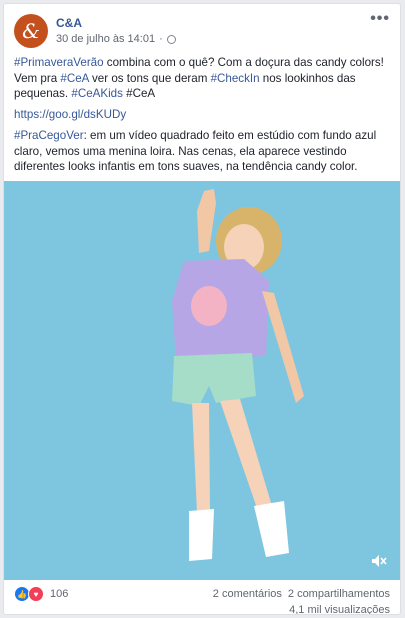 Image resolution: width=405 pixels, height=618 pixels. I want to click on post-meta: 30 de julho às 14:01 ·, so click(116, 39).